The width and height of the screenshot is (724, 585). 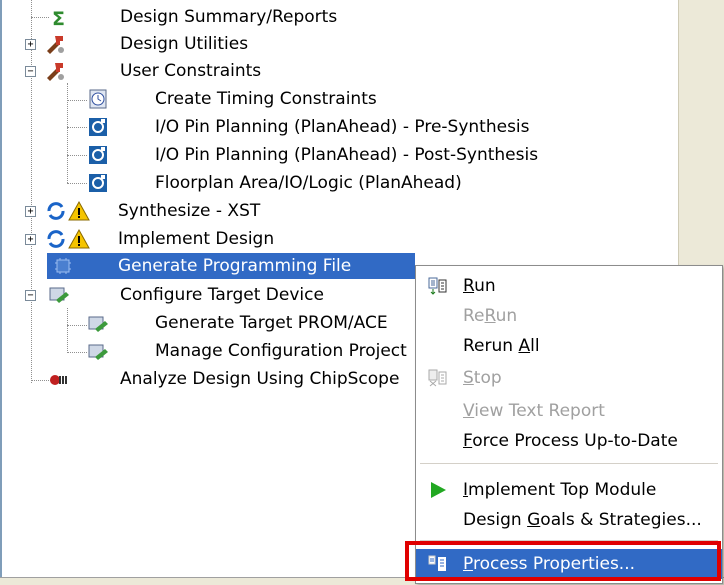 What do you see at coordinates (575, 441) in the screenshot?
I see `menu-label: orce Process Up-to-Date` at bounding box center [575, 441].